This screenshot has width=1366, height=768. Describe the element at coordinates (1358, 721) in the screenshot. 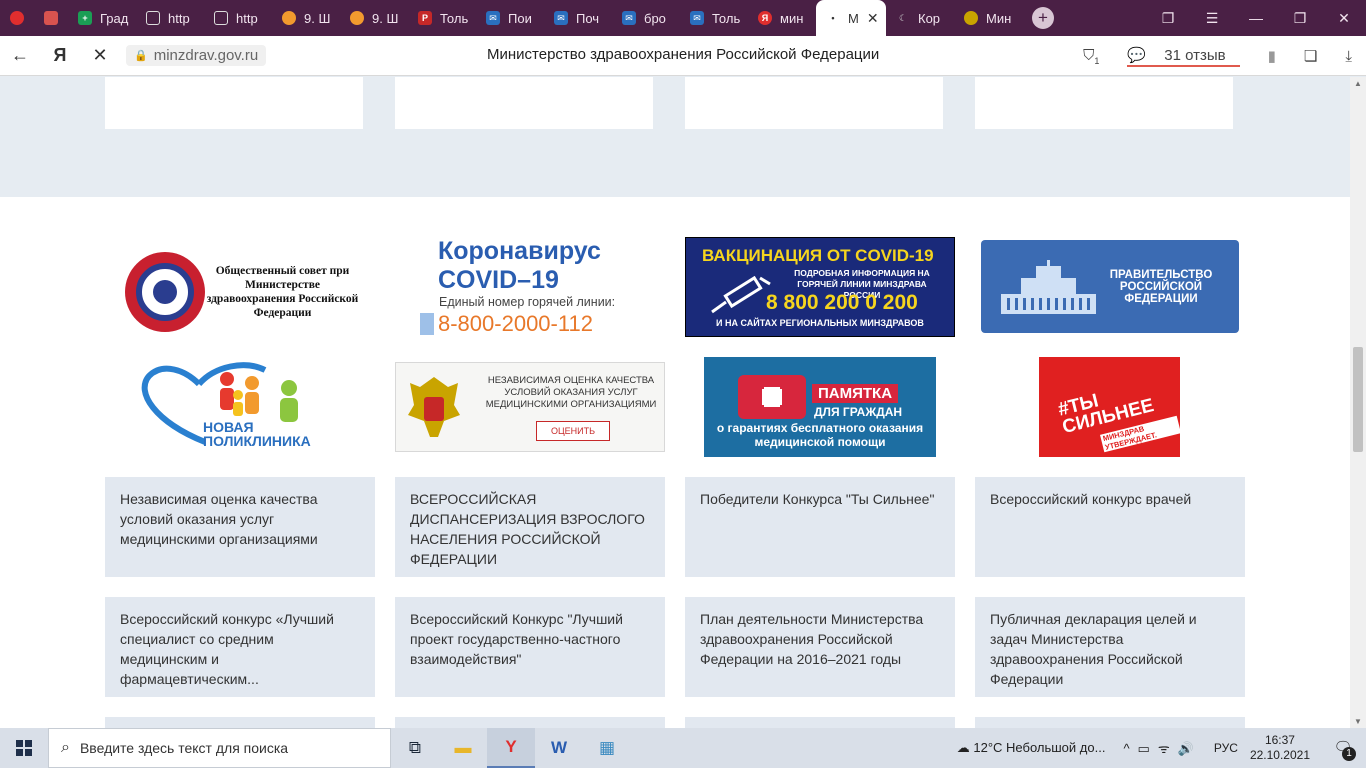

I see `scroll-down-icon: ▼` at that location.